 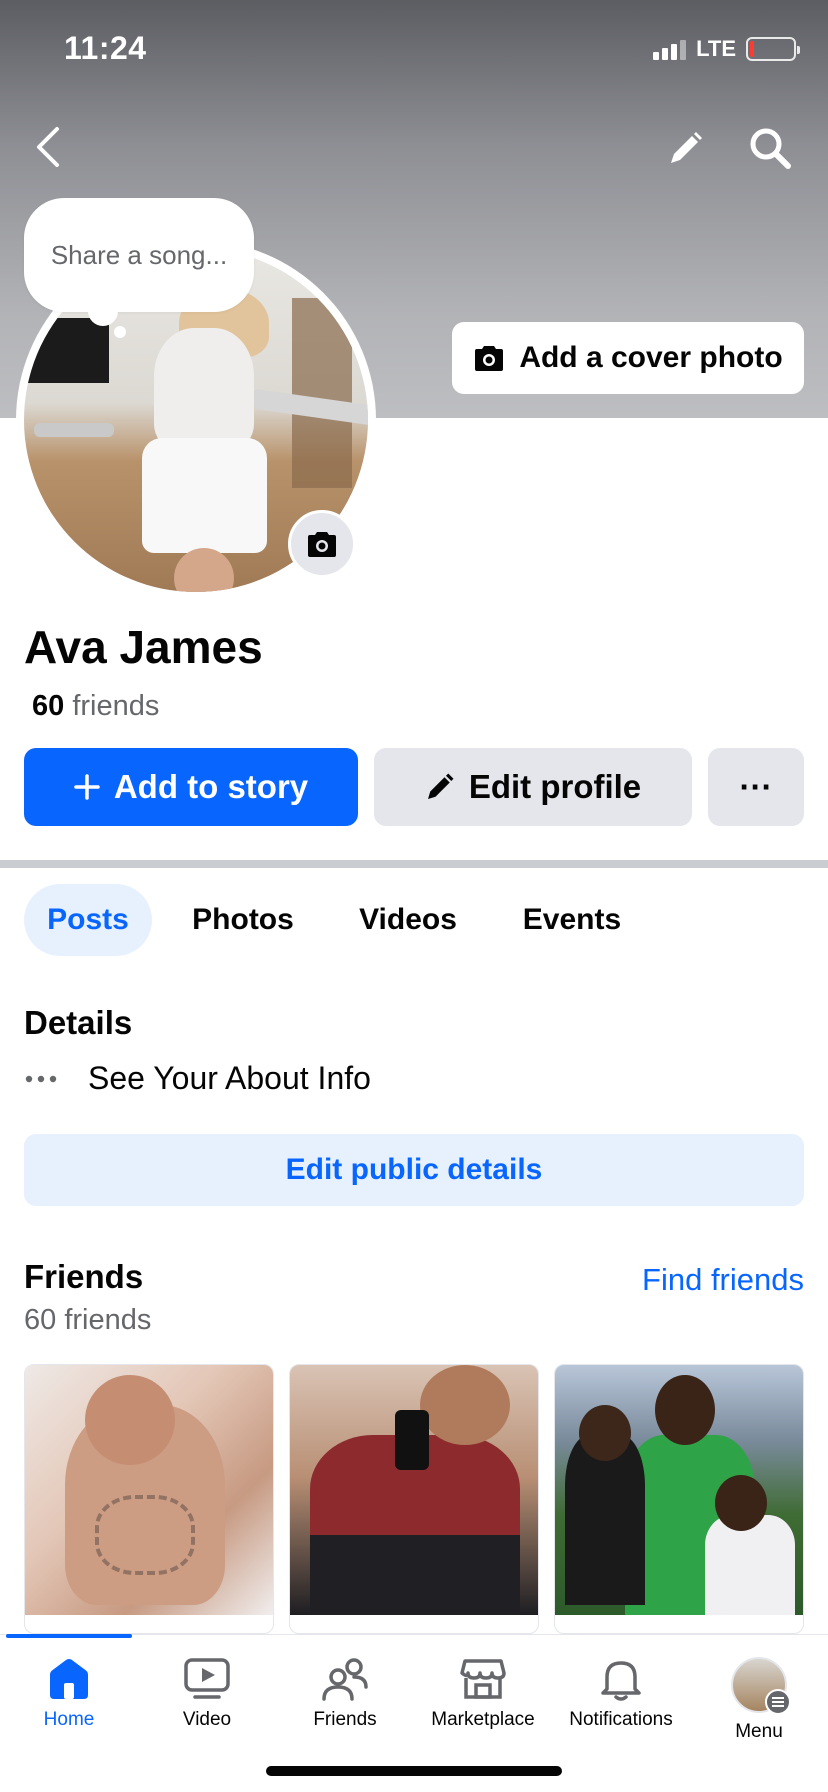 What do you see at coordinates (69, 1636) in the screenshot?
I see `active-tab-indicator` at bounding box center [69, 1636].